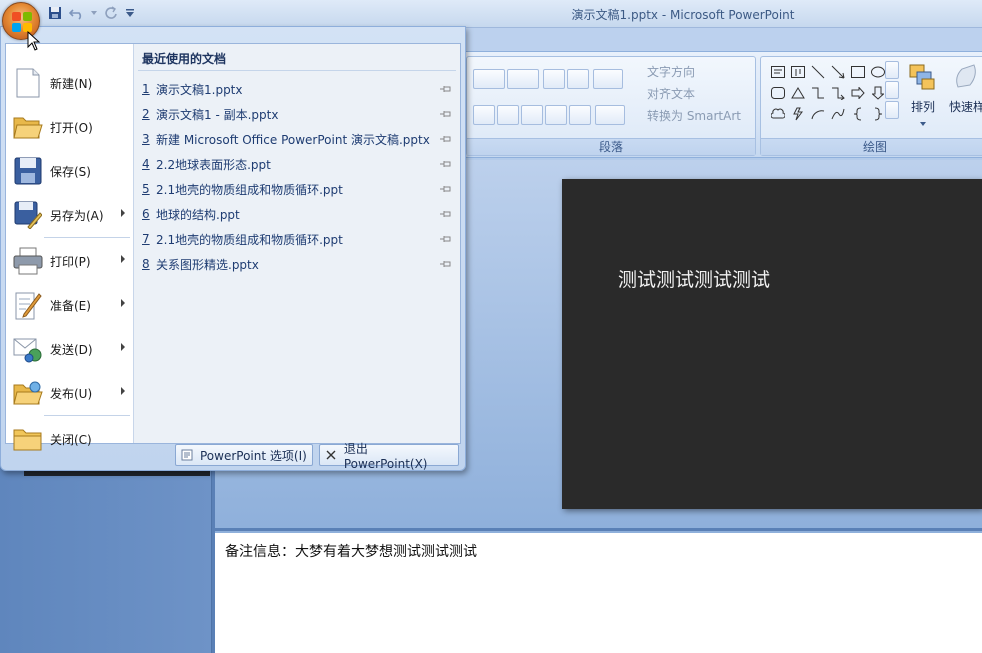 This screenshot has width=982, height=653. I want to click on shape-gallery, so click(829, 93).